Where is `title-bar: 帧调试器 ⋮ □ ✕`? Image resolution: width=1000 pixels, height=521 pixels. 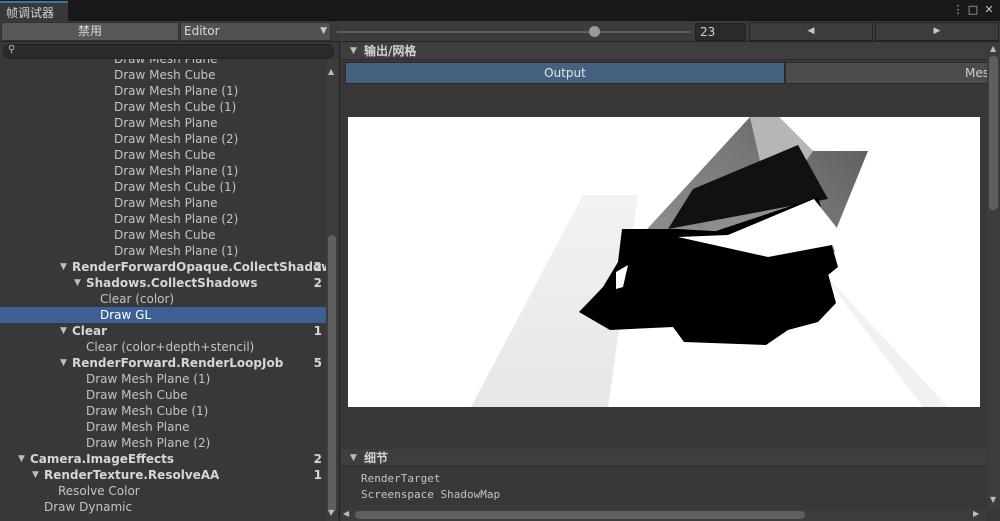
title-bar: 帧调试器 ⋮ □ ✕ is located at coordinates (500, 10).